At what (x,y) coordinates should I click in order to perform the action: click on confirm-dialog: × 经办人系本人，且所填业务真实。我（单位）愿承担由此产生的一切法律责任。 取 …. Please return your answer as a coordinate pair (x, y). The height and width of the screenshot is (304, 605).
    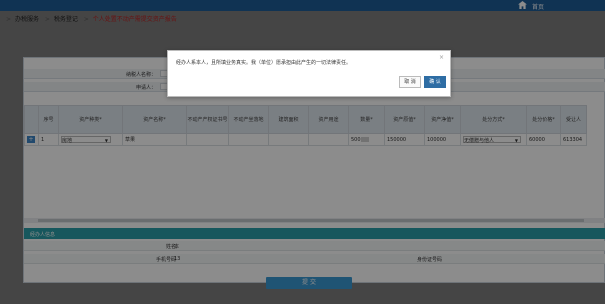
    Looking at the image, I should click on (309, 73).